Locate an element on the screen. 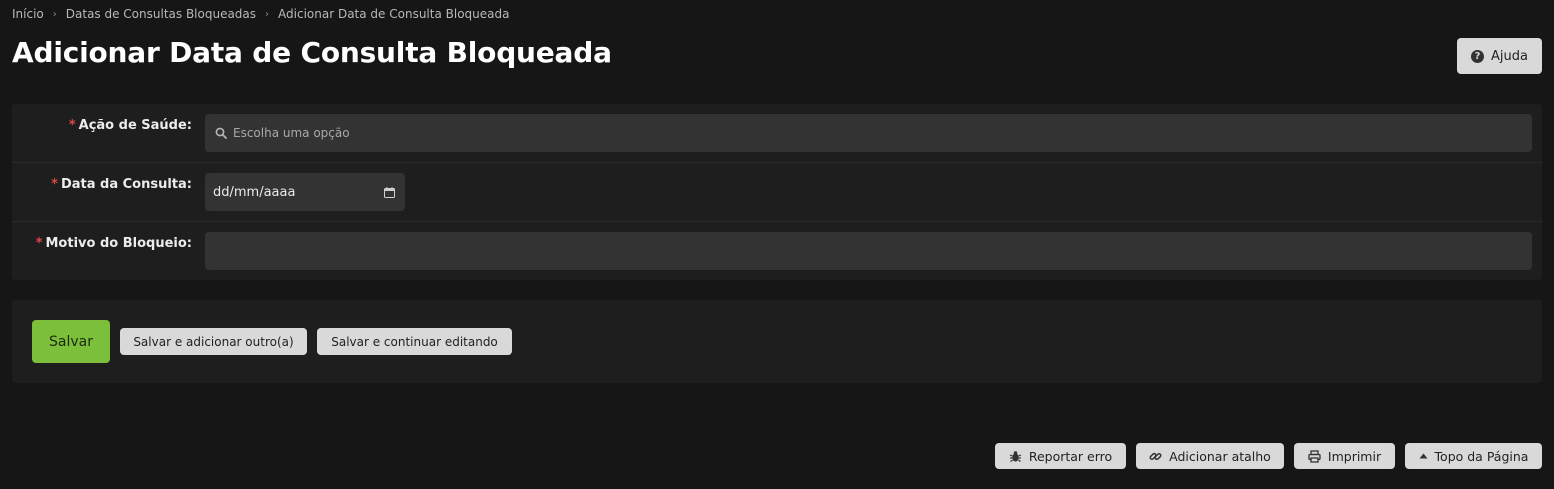  data-consulta-value: dd/mm/aaaa is located at coordinates (254, 192).